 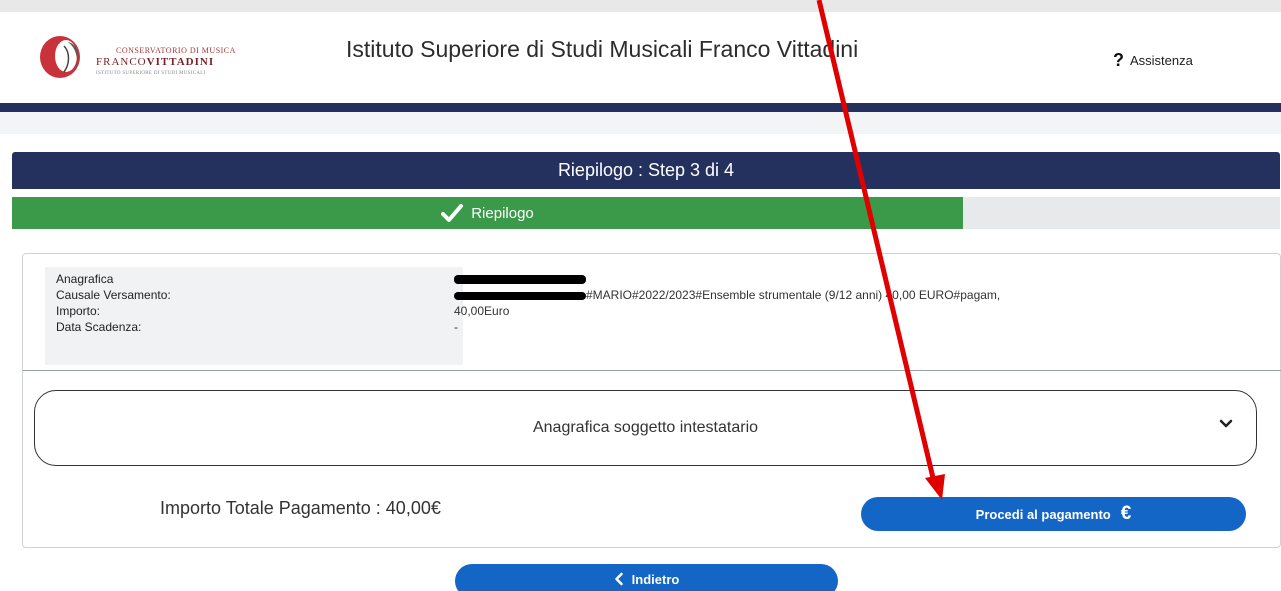 I want to click on proceed-to-payment-button: Procedi al pagamento €, so click(x=1053, y=514).